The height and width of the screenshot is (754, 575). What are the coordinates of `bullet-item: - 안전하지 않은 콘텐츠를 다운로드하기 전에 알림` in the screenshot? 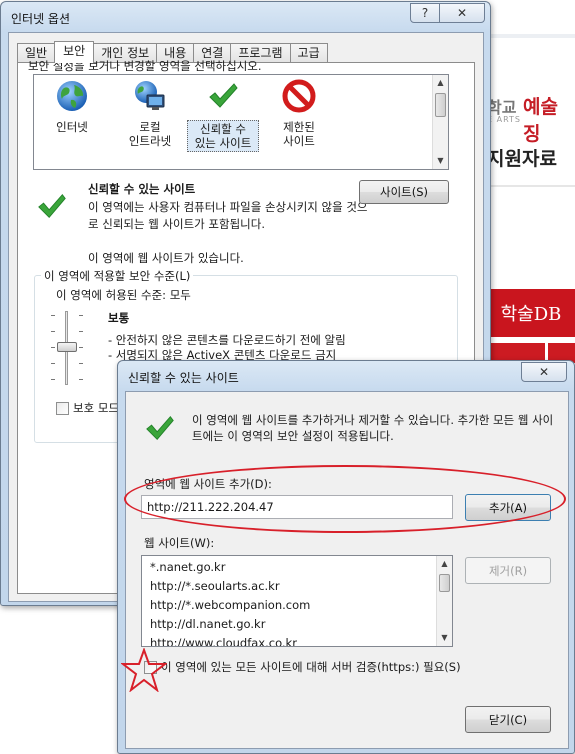 It's located at (227, 340).